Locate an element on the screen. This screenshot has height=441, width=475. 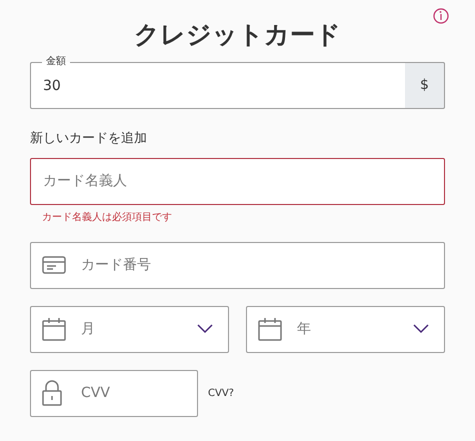
cvv-help-link: CVV? is located at coordinates (221, 393).